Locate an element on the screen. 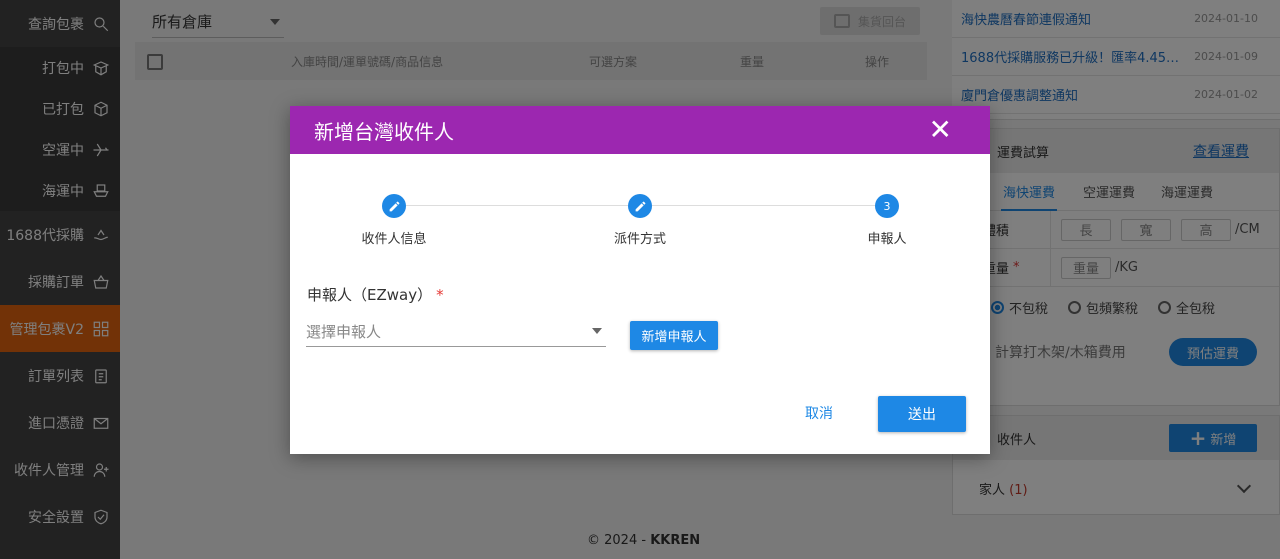 The height and width of the screenshot is (559, 1280). cancel-button: 取消 is located at coordinates (819, 413).